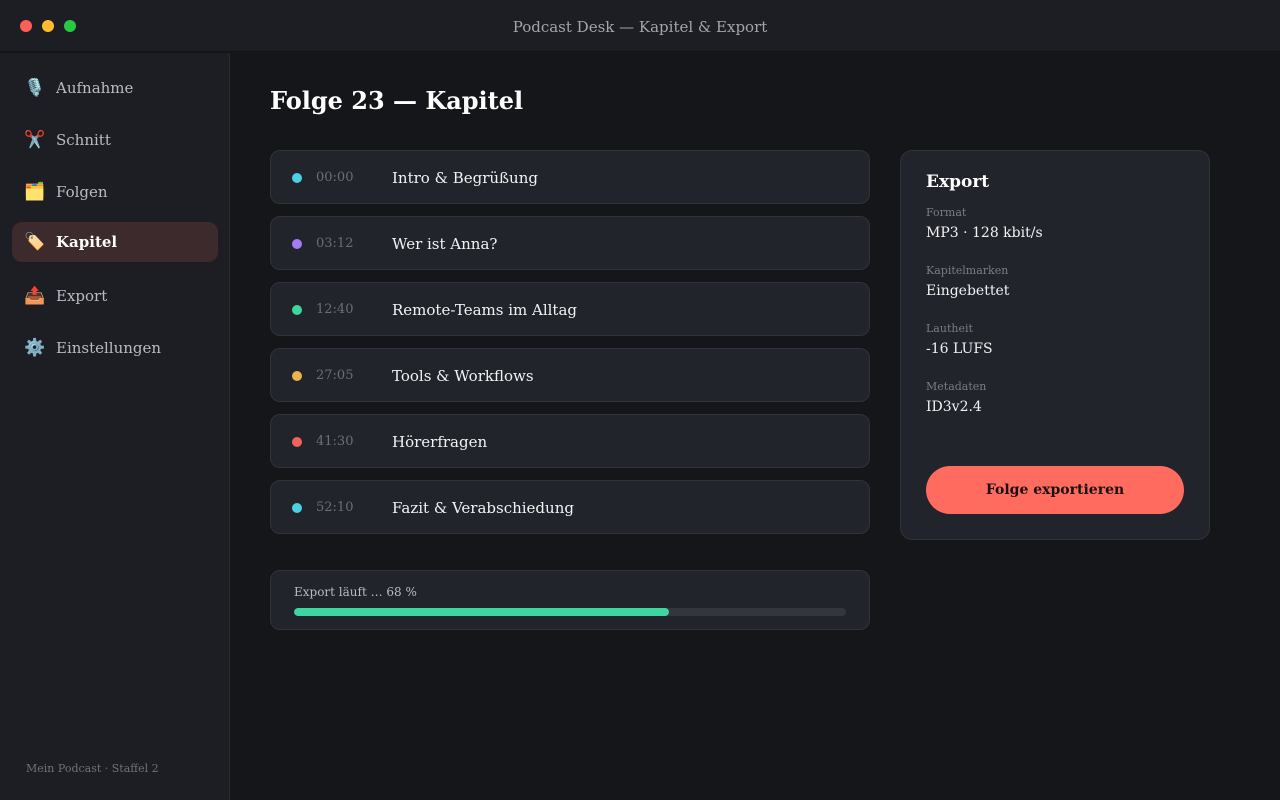 Image resolution: width=1280 pixels, height=800 pixels. I want to click on loudness-label: Lautheit, so click(949, 328).